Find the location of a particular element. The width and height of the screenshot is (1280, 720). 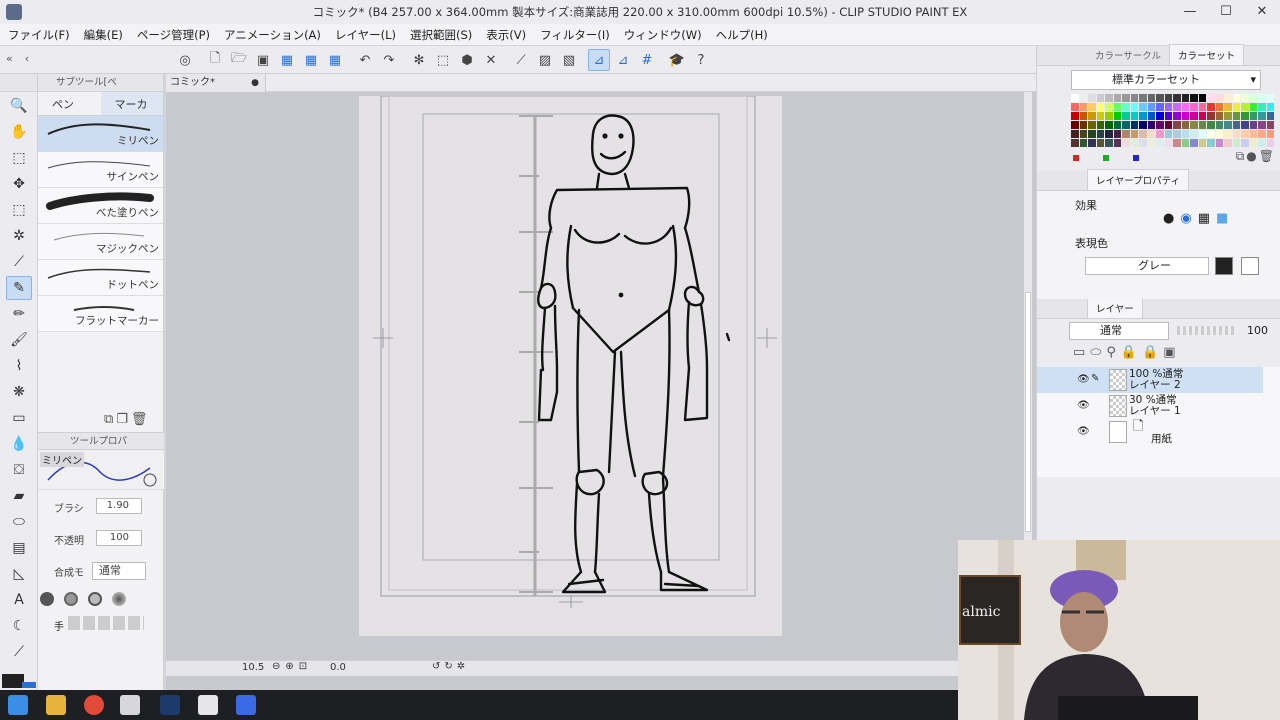

open-file-icon: 🗁 is located at coordinates (239, 60).